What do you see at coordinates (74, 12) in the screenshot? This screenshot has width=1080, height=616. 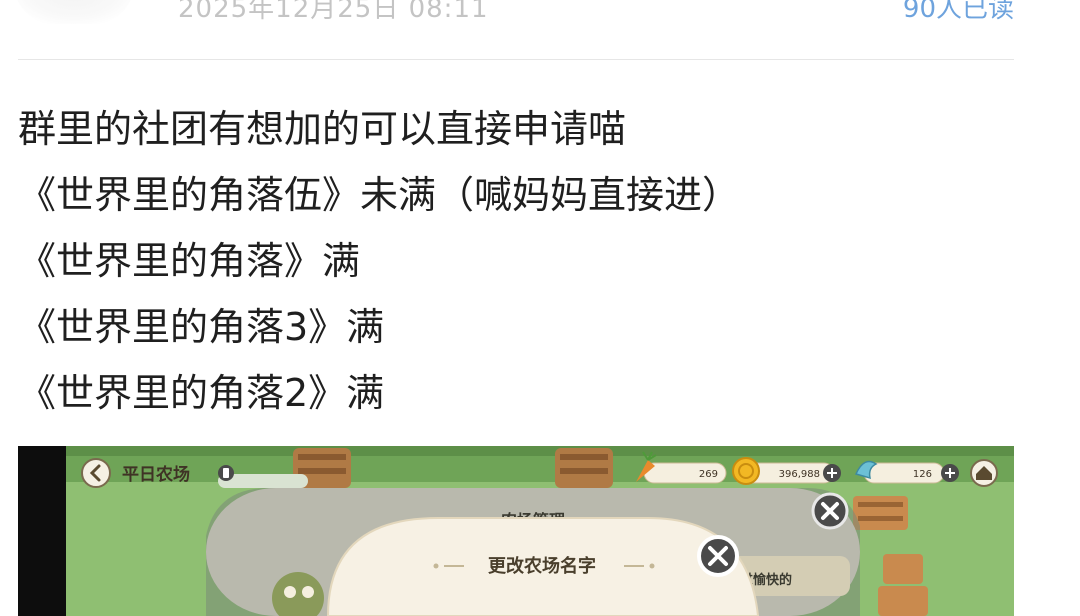 I see `avatar` at bounding box center [74, 12].